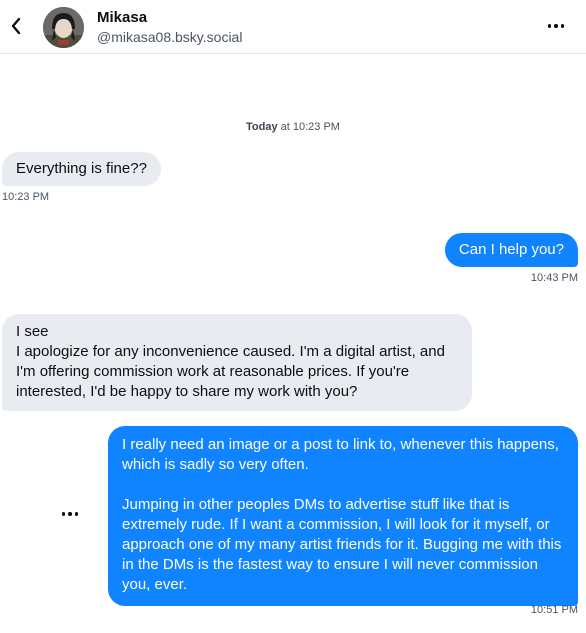 This screenshot has width=586, height=633. I want to click on chevron-left-icon, so click(16, 26).